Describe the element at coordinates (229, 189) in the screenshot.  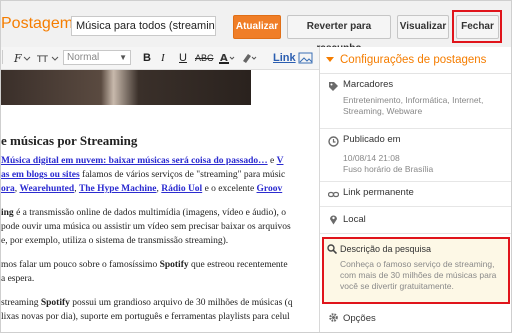
I see `text-span: e o excelente` at that location.